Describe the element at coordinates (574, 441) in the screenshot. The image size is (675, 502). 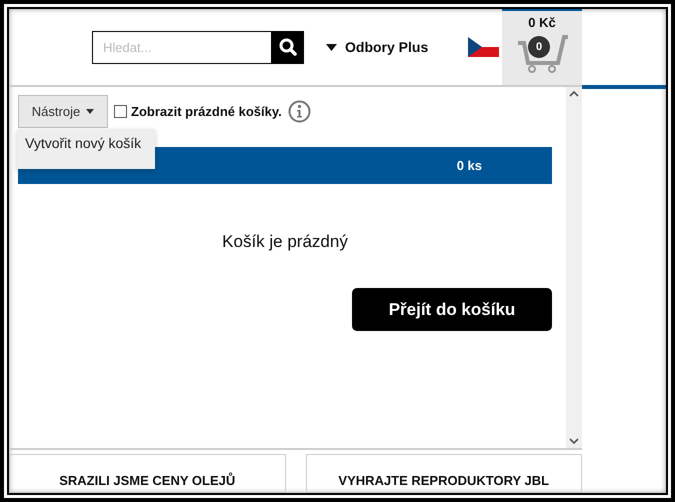
I see `scroll-down-icon` at that location.